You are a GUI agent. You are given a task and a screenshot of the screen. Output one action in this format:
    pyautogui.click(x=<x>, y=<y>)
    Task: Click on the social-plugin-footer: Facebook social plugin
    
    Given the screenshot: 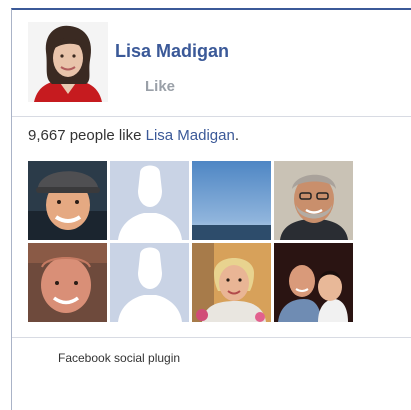 What is the action you would take?
    pyautogui.click(x=119, y=358)
    